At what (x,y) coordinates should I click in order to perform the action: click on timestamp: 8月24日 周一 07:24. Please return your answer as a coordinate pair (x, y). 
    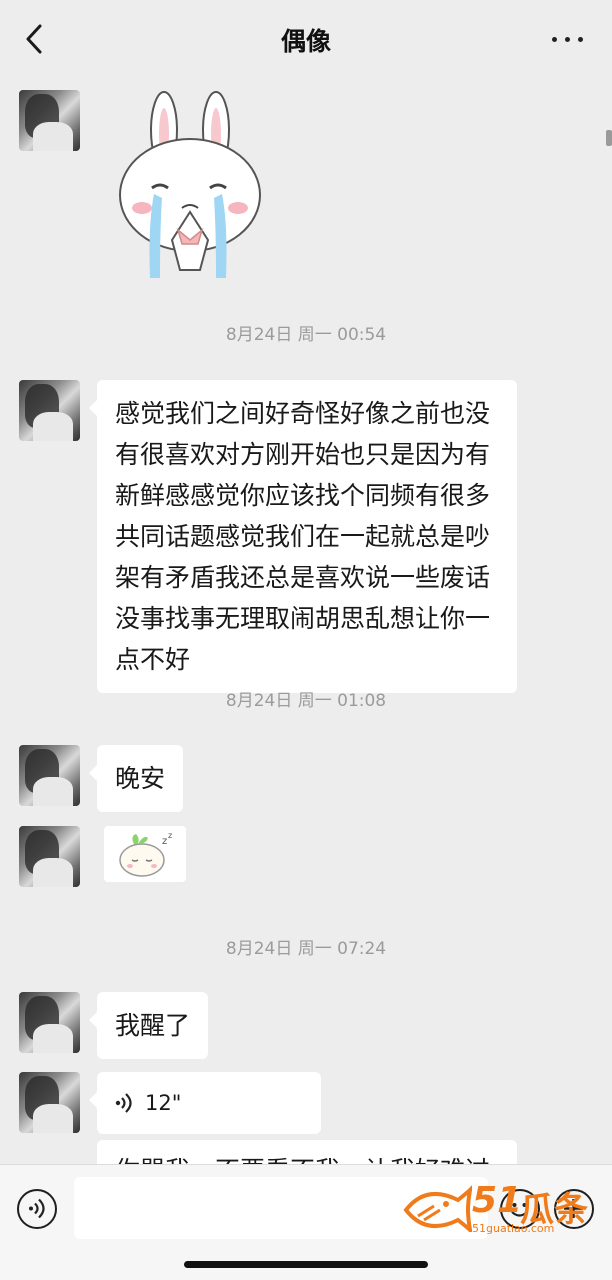
    Looking at the image, I should click on (306, 949).